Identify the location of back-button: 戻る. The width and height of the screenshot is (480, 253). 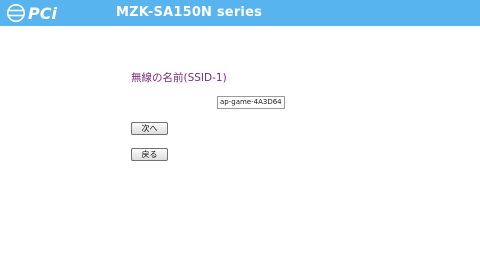
(149, 154).